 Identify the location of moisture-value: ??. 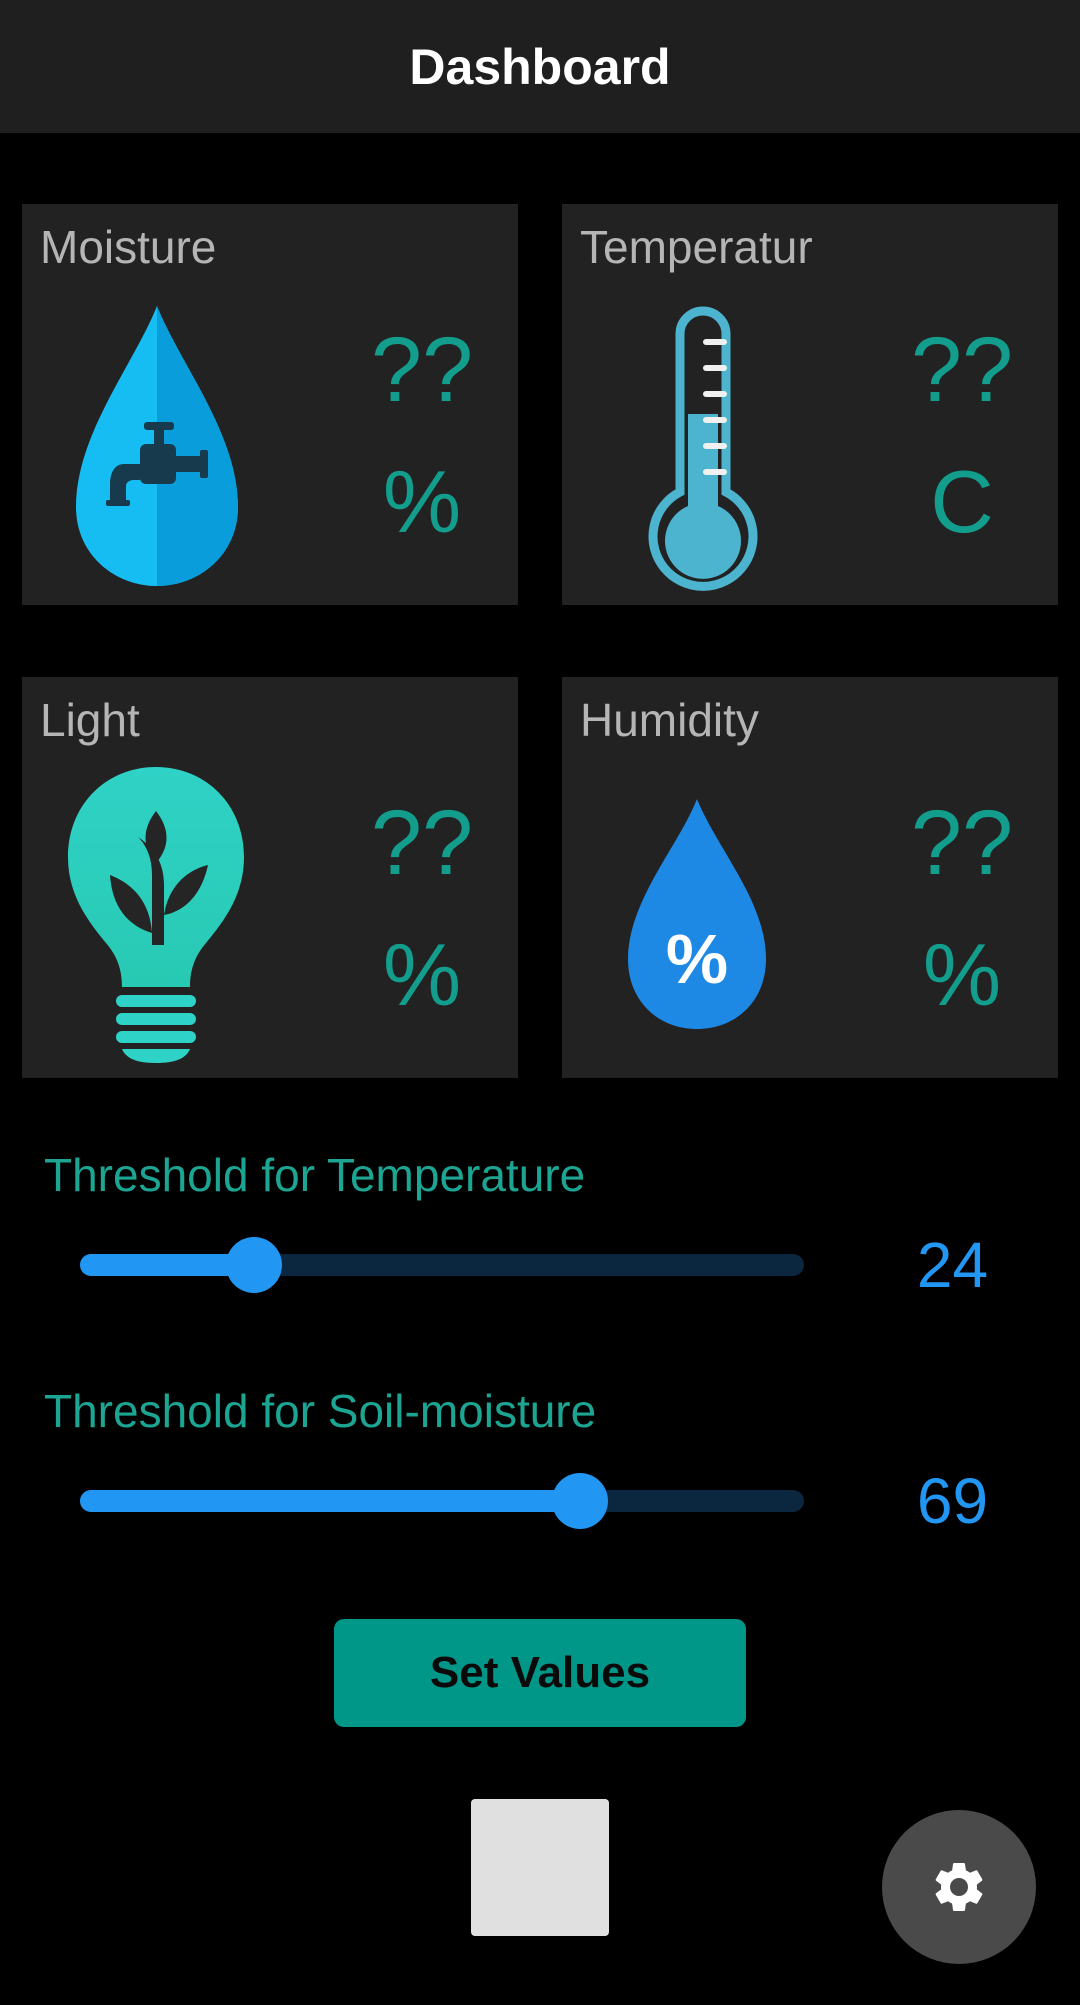
(422, 370).